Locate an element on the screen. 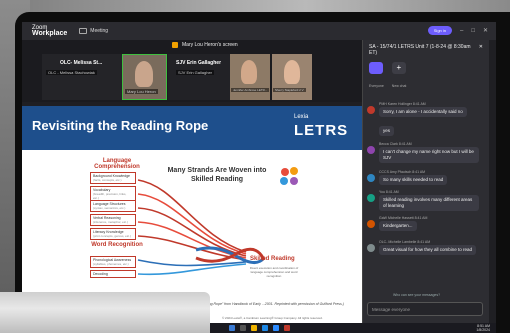  tab-label: New chat is located at coordinates (399, 86).